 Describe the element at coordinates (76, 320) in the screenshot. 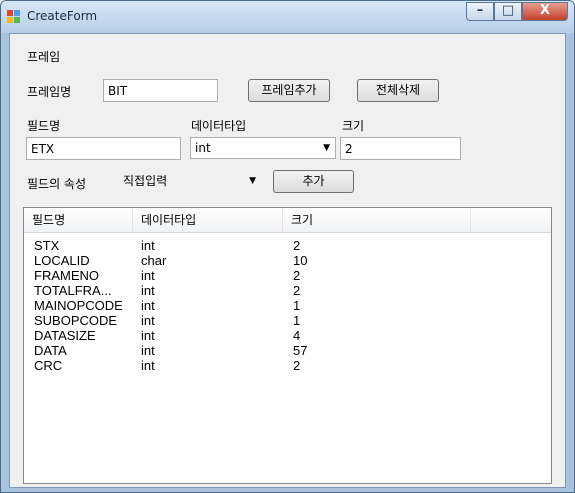

I see `cell-field-name: SUBOPCODE` at that location.